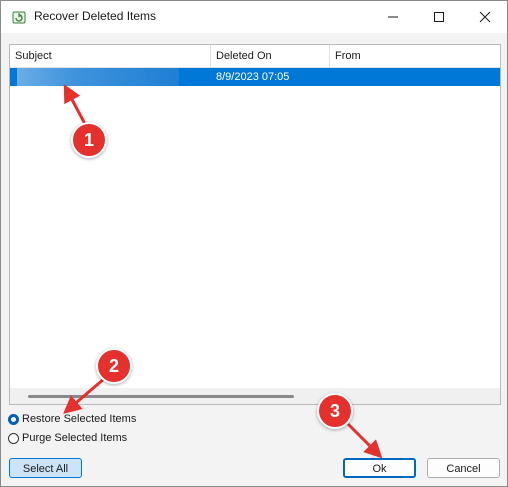 This screenshot has width=508, height=487. I want to click on horizontal-scrollbar, so click(255, 396).